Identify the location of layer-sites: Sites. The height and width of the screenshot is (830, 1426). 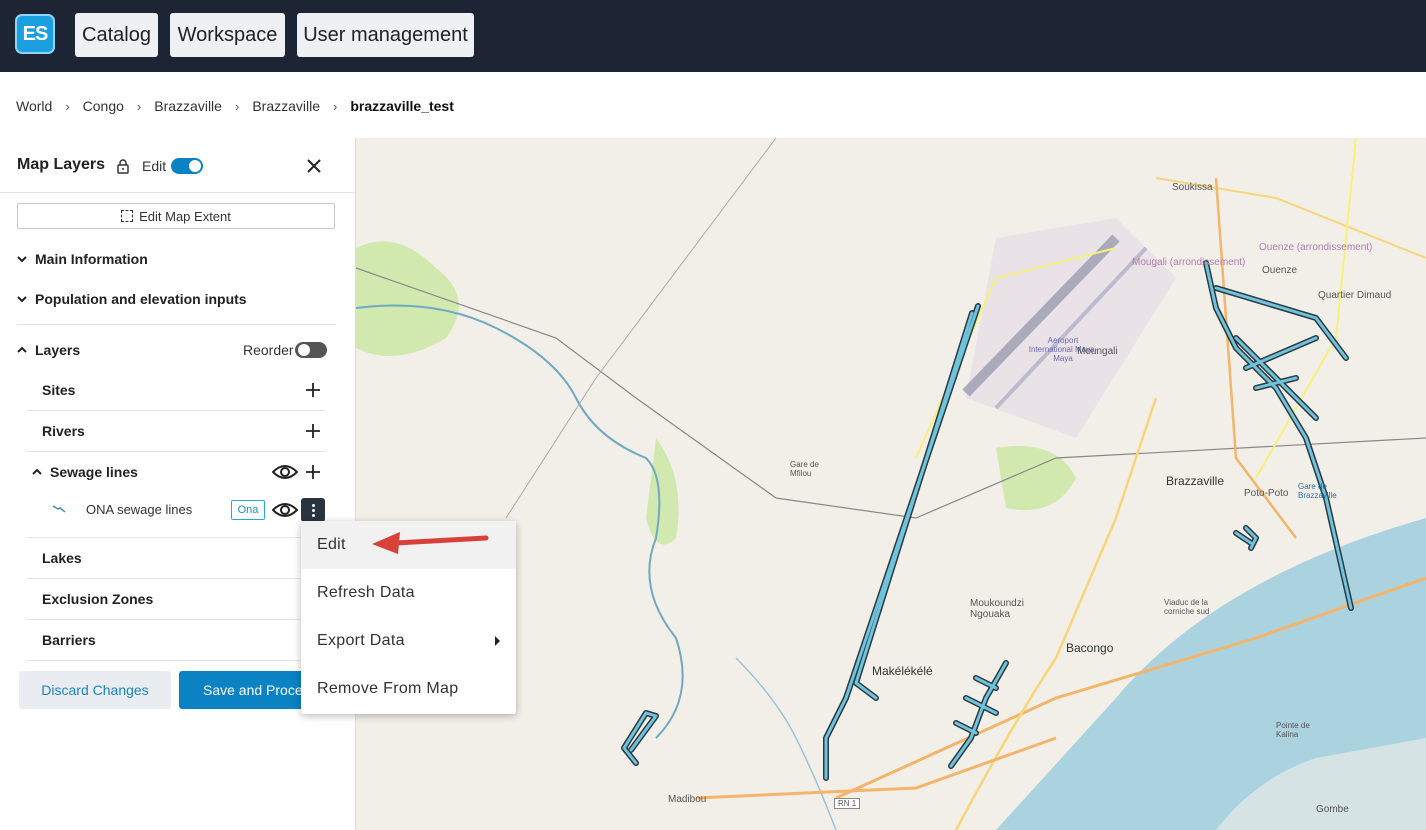
(58, 390).